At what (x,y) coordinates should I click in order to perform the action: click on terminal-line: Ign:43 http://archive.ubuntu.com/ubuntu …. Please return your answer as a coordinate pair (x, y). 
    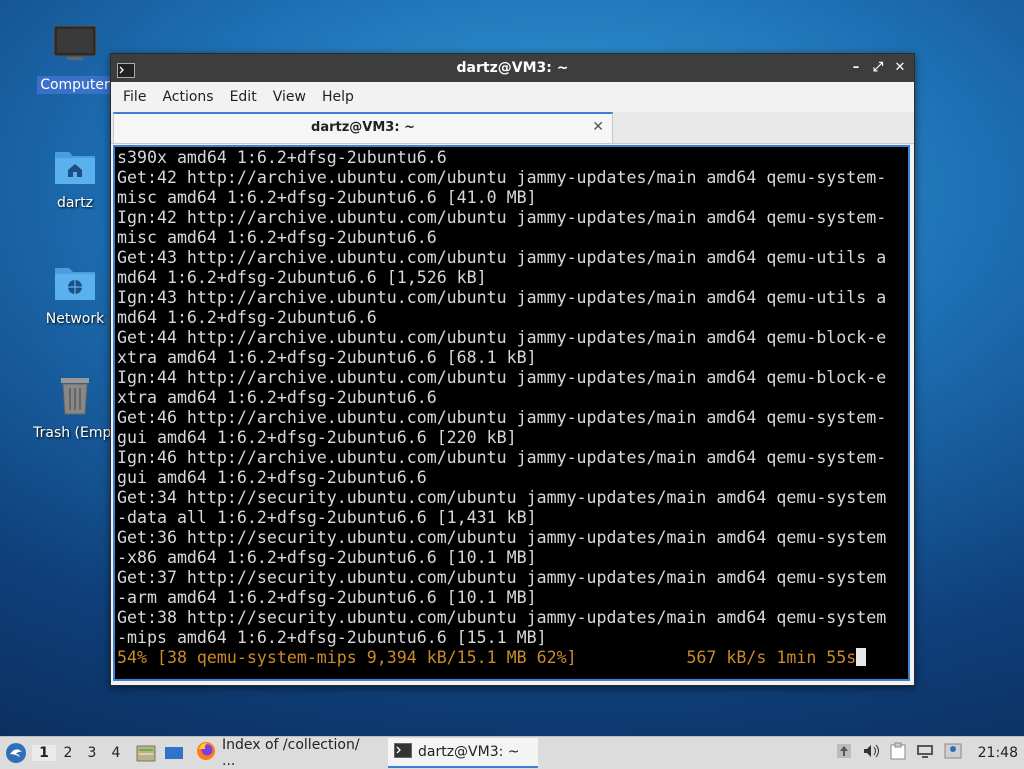
    Looking at the image, I should click on (502, 297).